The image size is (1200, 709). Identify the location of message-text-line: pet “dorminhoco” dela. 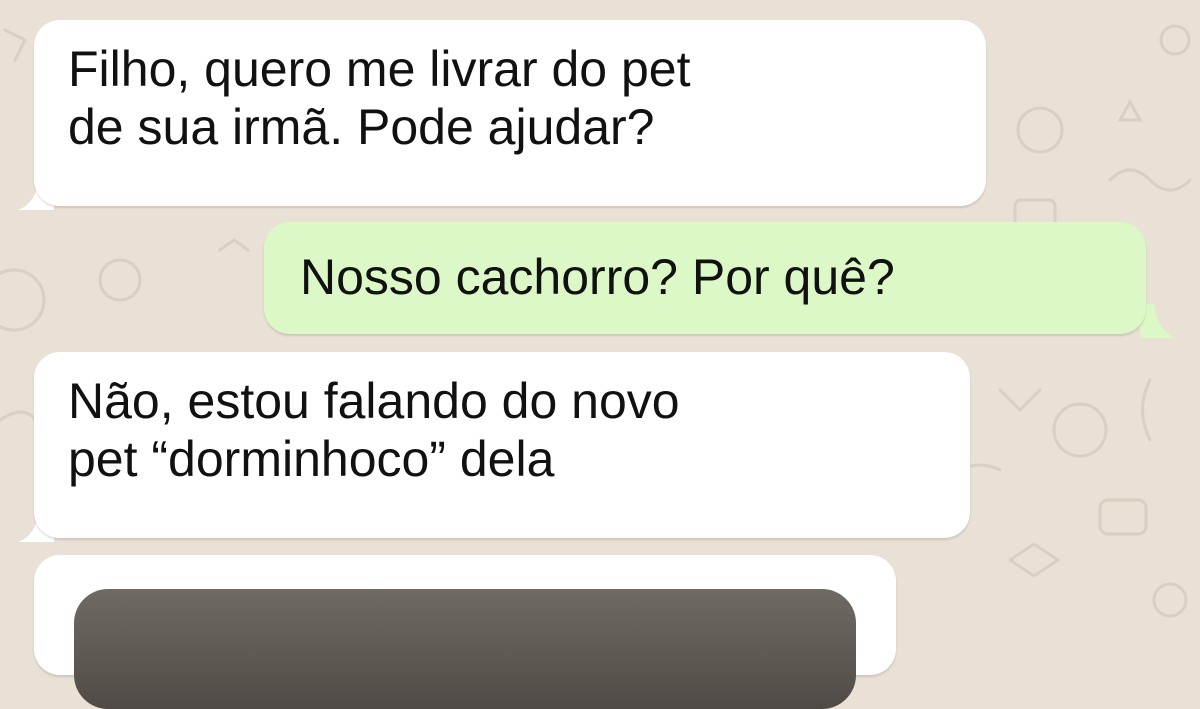
(311, 459).